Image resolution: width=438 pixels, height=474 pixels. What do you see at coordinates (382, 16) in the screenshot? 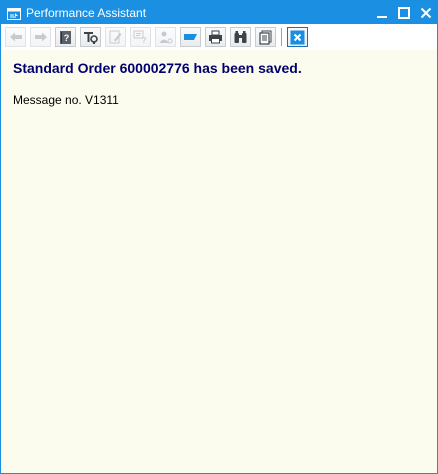
I see `minimize-icon` at bounding box center [382, 16].